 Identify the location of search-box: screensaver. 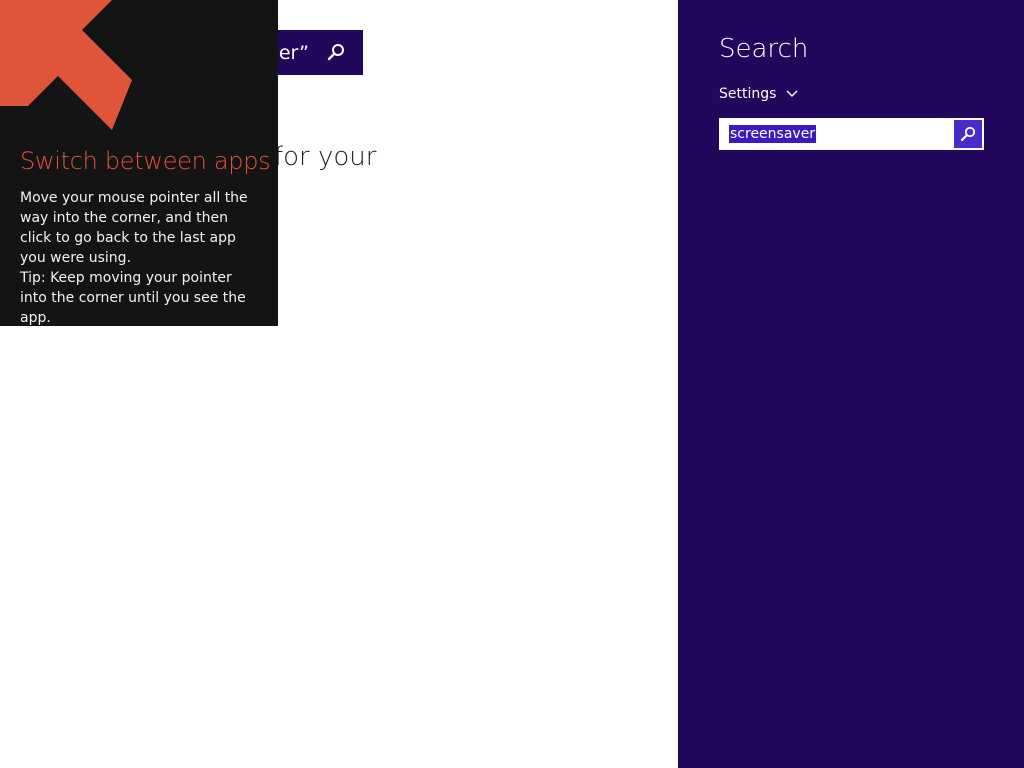
(851, 134).